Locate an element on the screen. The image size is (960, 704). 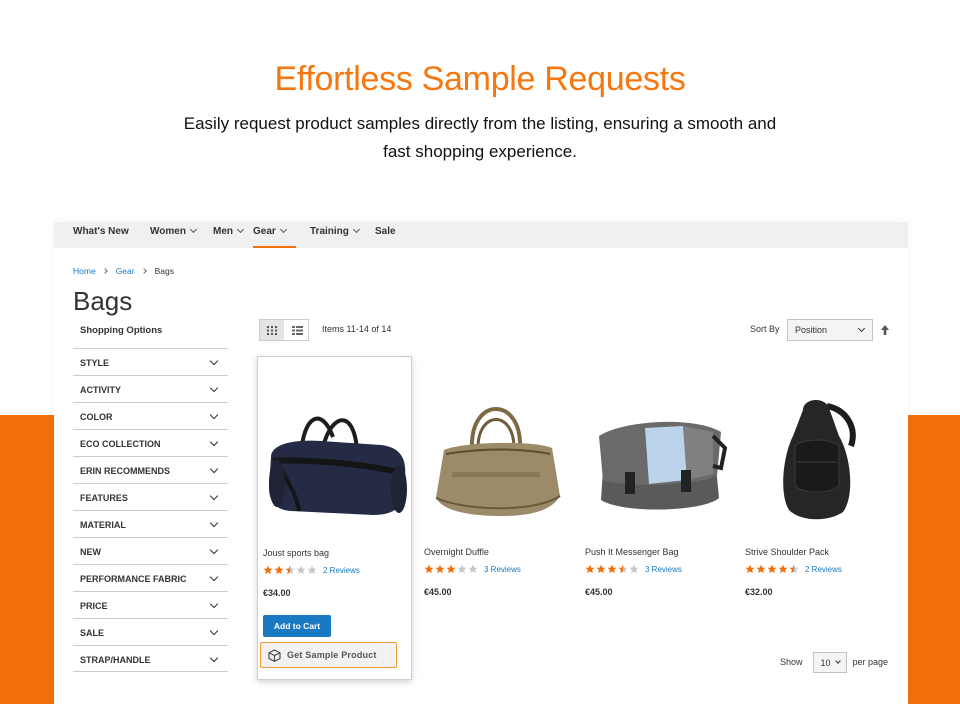
items-count: Items 11-14 of 14 is located at coordinates (357, 329).